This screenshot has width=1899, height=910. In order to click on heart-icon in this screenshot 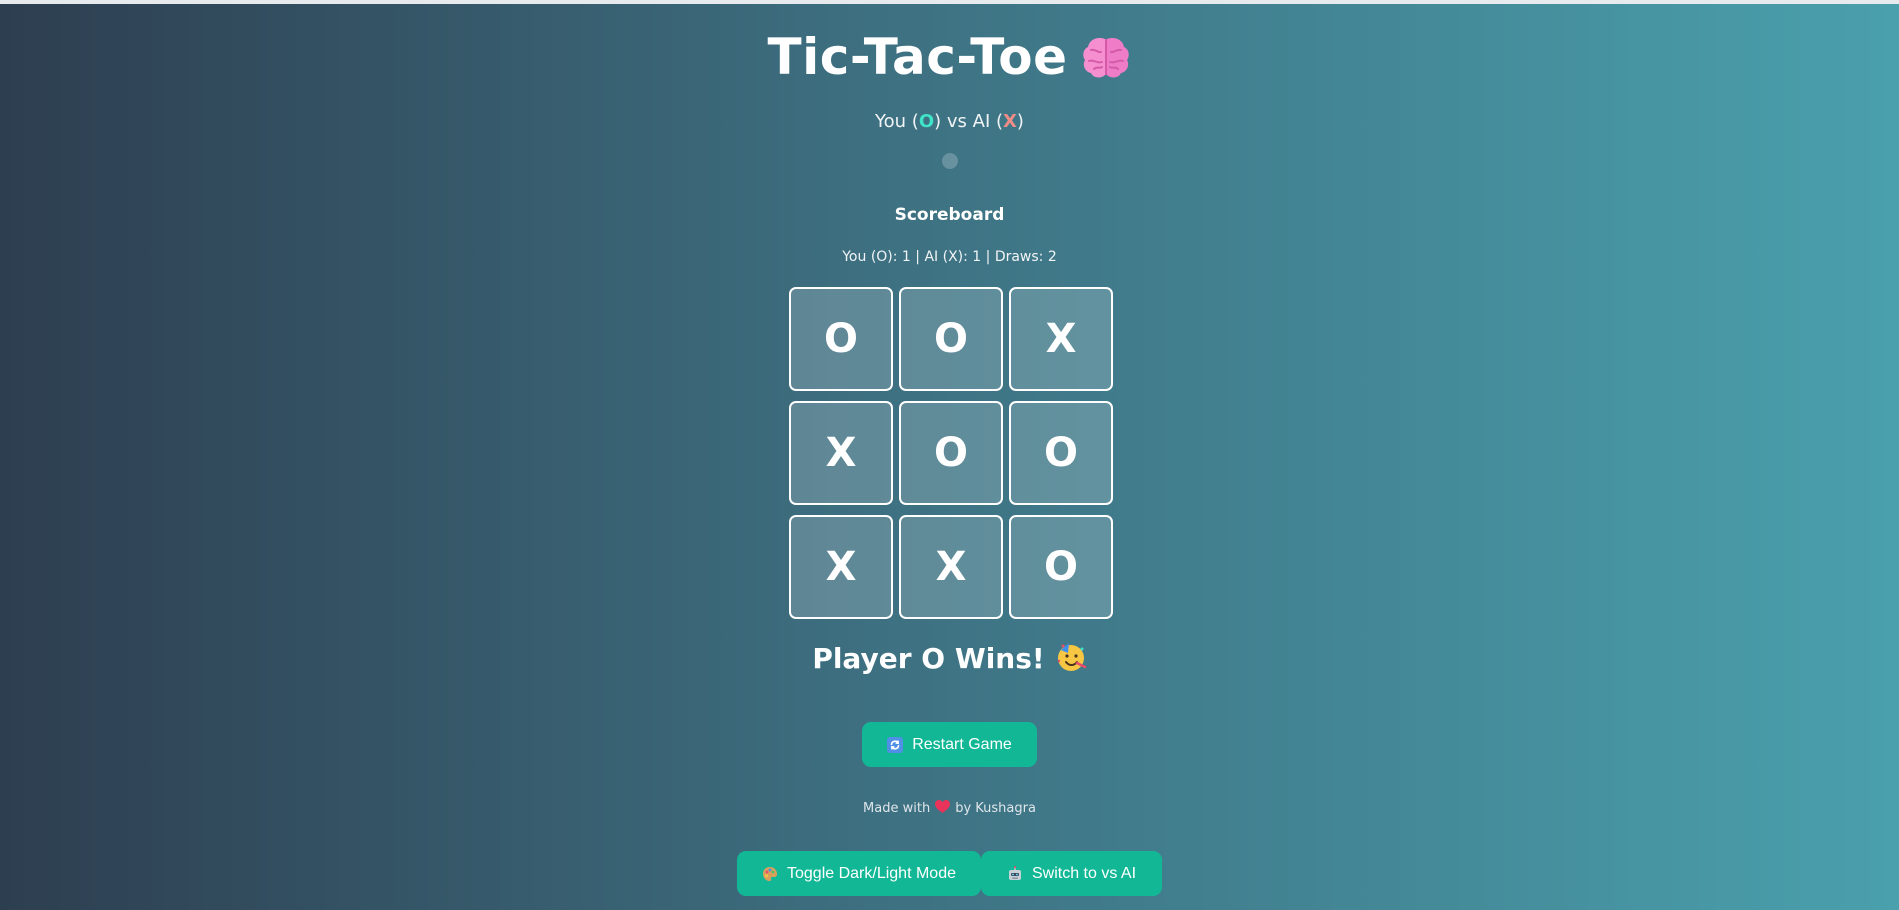, I will do `click(943, 806)`.